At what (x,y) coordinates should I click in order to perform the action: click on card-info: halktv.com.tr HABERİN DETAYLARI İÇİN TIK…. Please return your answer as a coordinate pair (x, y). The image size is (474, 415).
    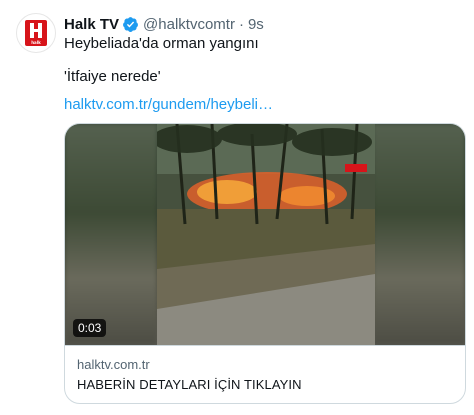
    Looking at the image, I should click on (265, 374).